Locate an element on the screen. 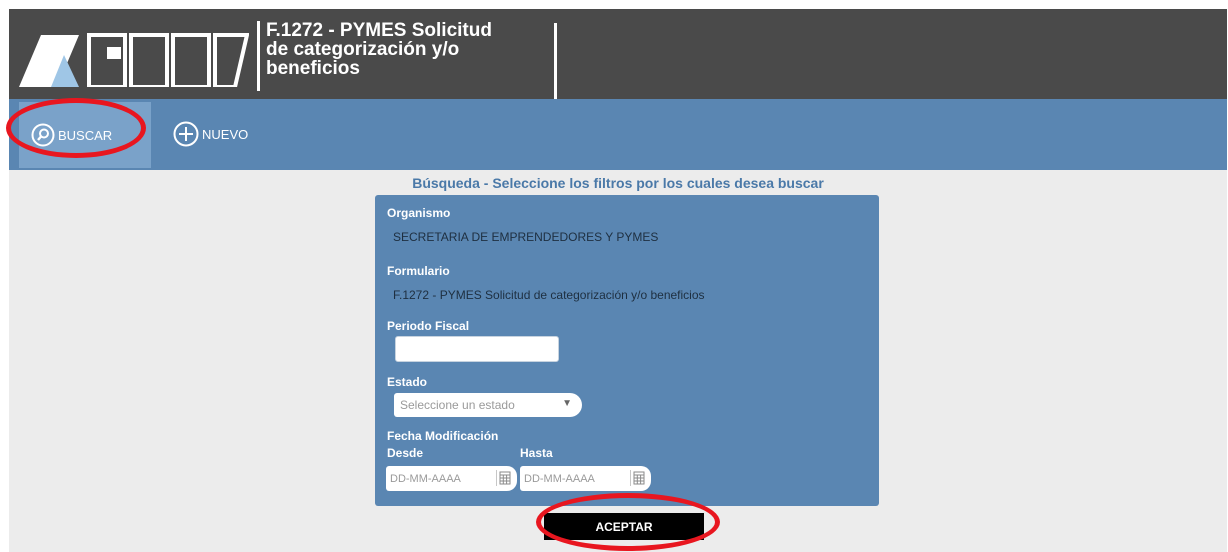 Image resolution: width=1228 pixels, height=552 pixels. fecha-modificacion-label: Fecha Modificación is located at coordinates (443, 436).